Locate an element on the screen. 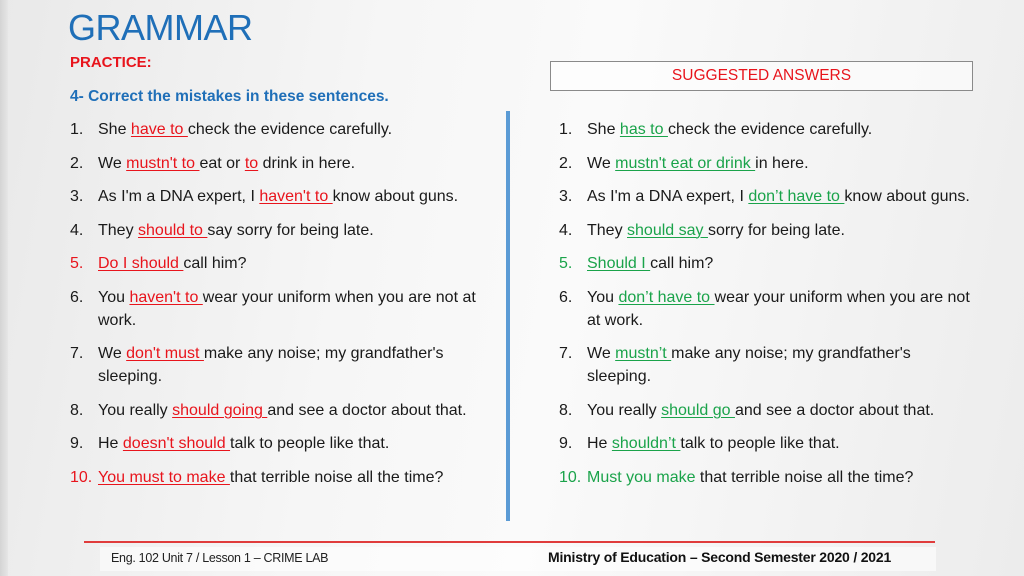 This screenshot has height=576, width=1024. question-text: check the evidence carefully. is located at coordinates (290, 129).